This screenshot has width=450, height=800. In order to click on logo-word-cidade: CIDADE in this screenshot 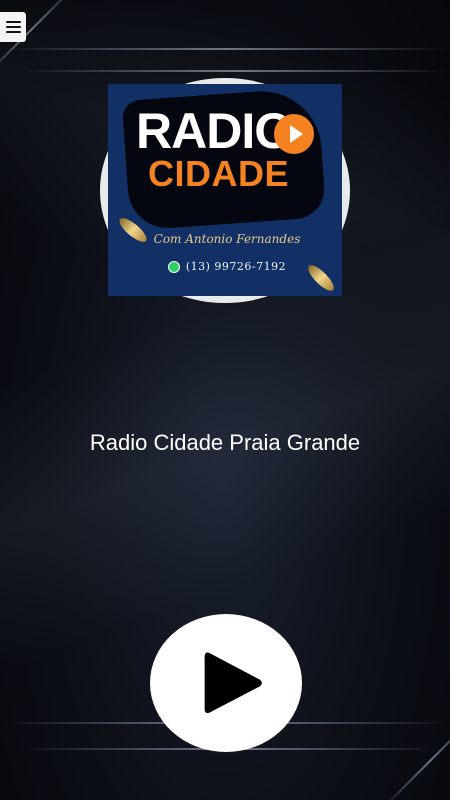, I will do `click(219, 173)`.